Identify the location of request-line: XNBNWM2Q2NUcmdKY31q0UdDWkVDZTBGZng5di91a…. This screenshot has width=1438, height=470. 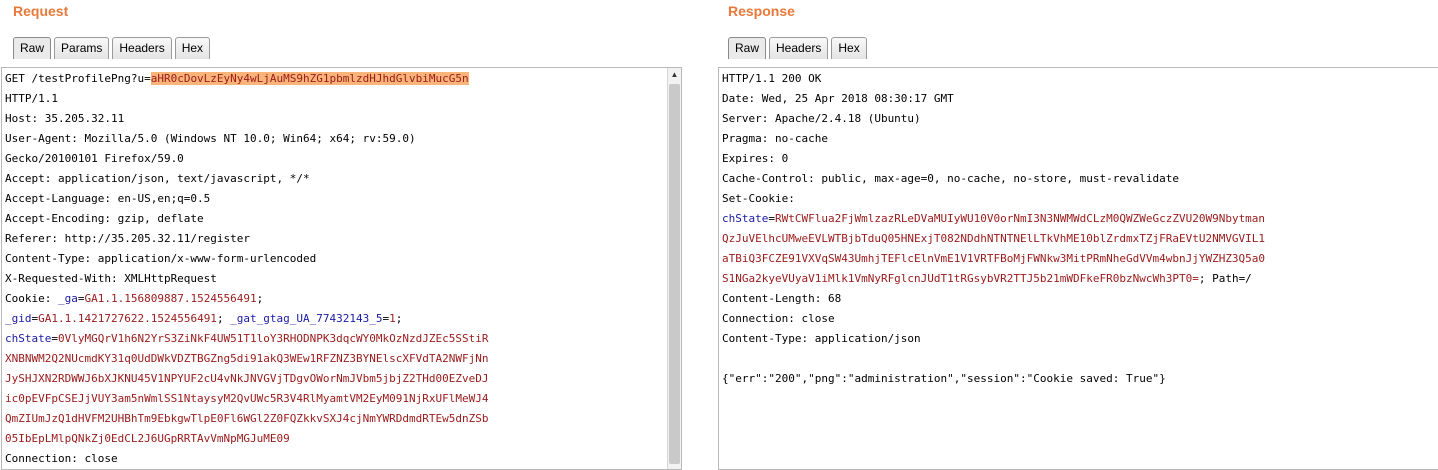
(246, 359).